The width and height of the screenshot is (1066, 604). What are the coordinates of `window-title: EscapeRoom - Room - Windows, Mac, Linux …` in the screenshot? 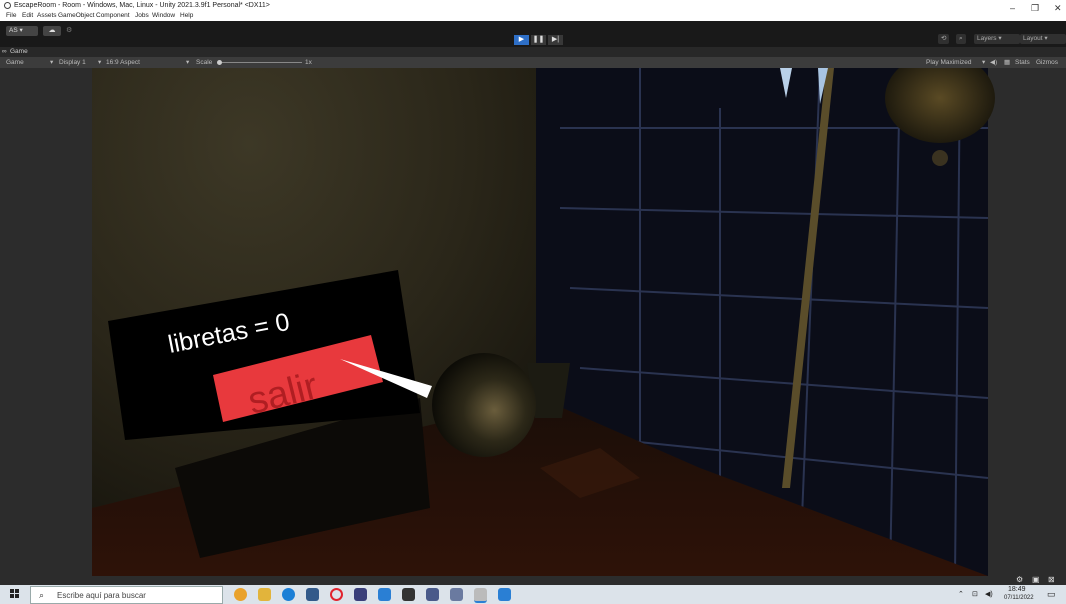 It's located at (142, 5).